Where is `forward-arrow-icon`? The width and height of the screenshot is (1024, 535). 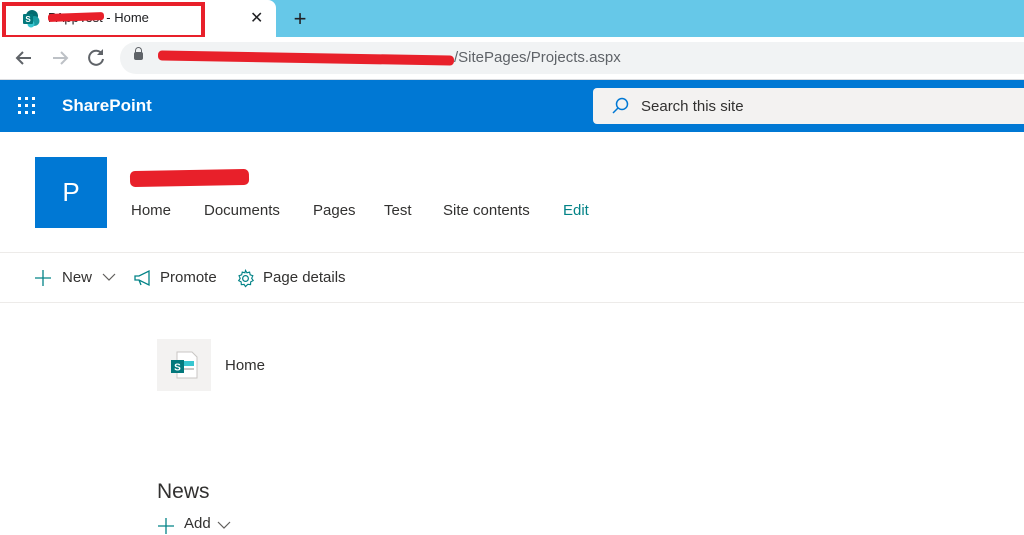 forward-arrow-icon is located at coordinates (60, 58).